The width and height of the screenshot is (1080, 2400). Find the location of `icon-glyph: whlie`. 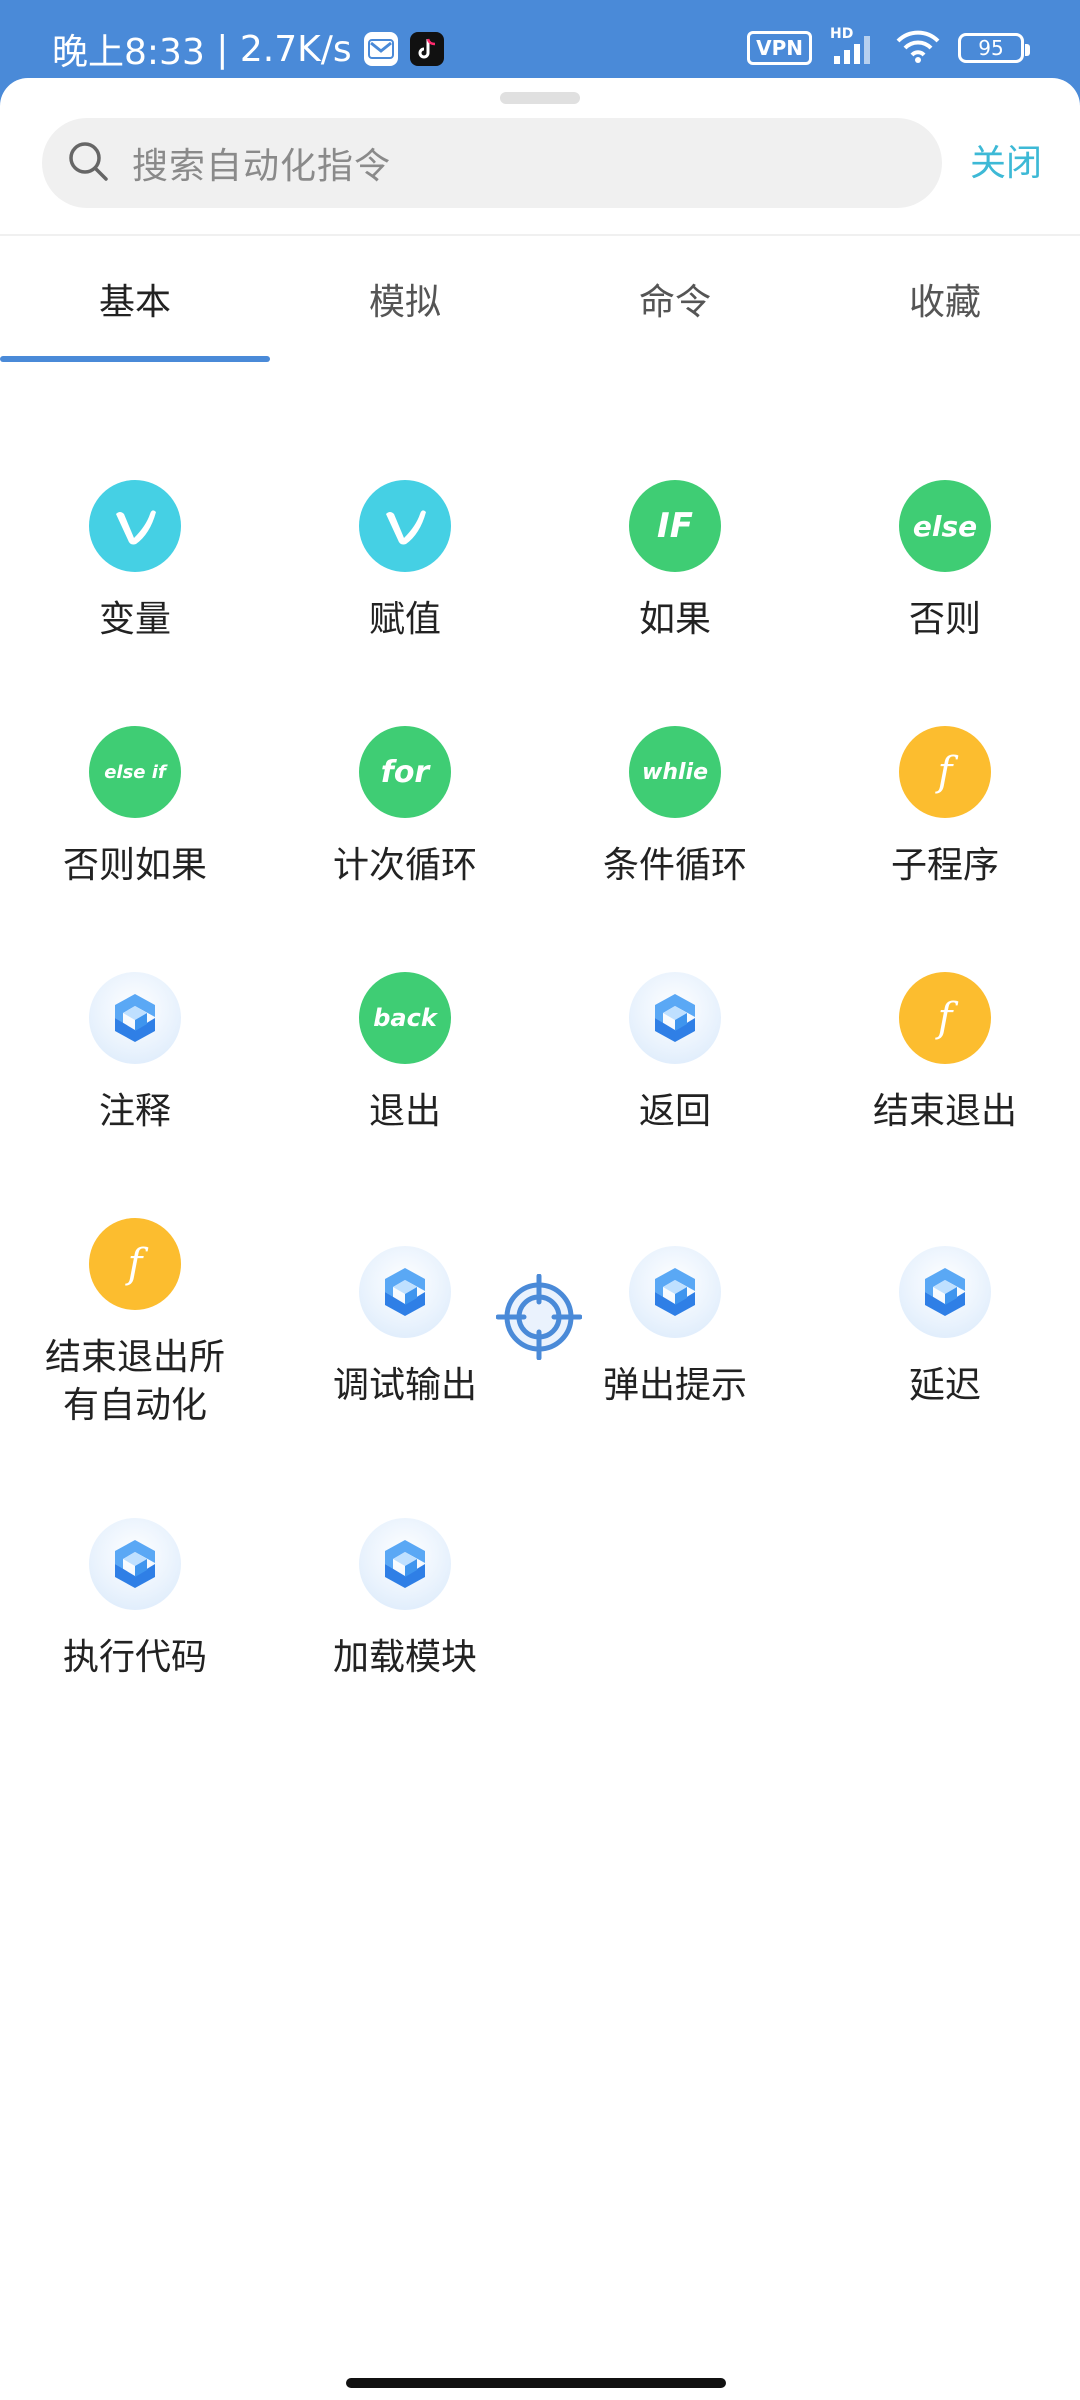

icon-glyph: whlie is located at coordinates (675, 772).